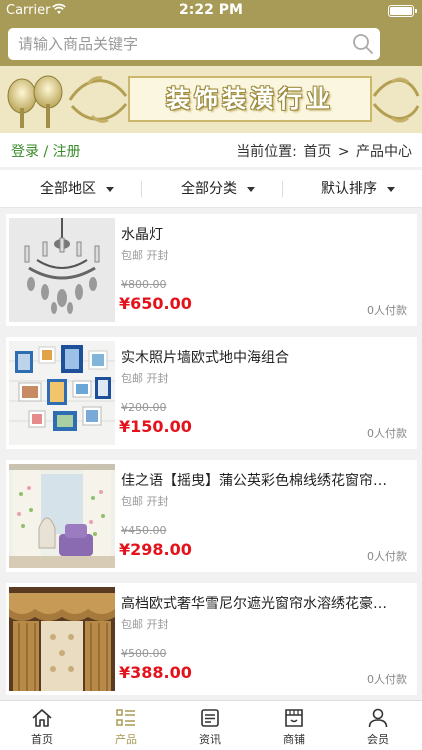 The image size is (422, 750). Describe the element at coordinates (211, 150) in the screenshot. I see `location-bar: 登录 / 注册 当前位置: 首页 > 产品中心` at that location.